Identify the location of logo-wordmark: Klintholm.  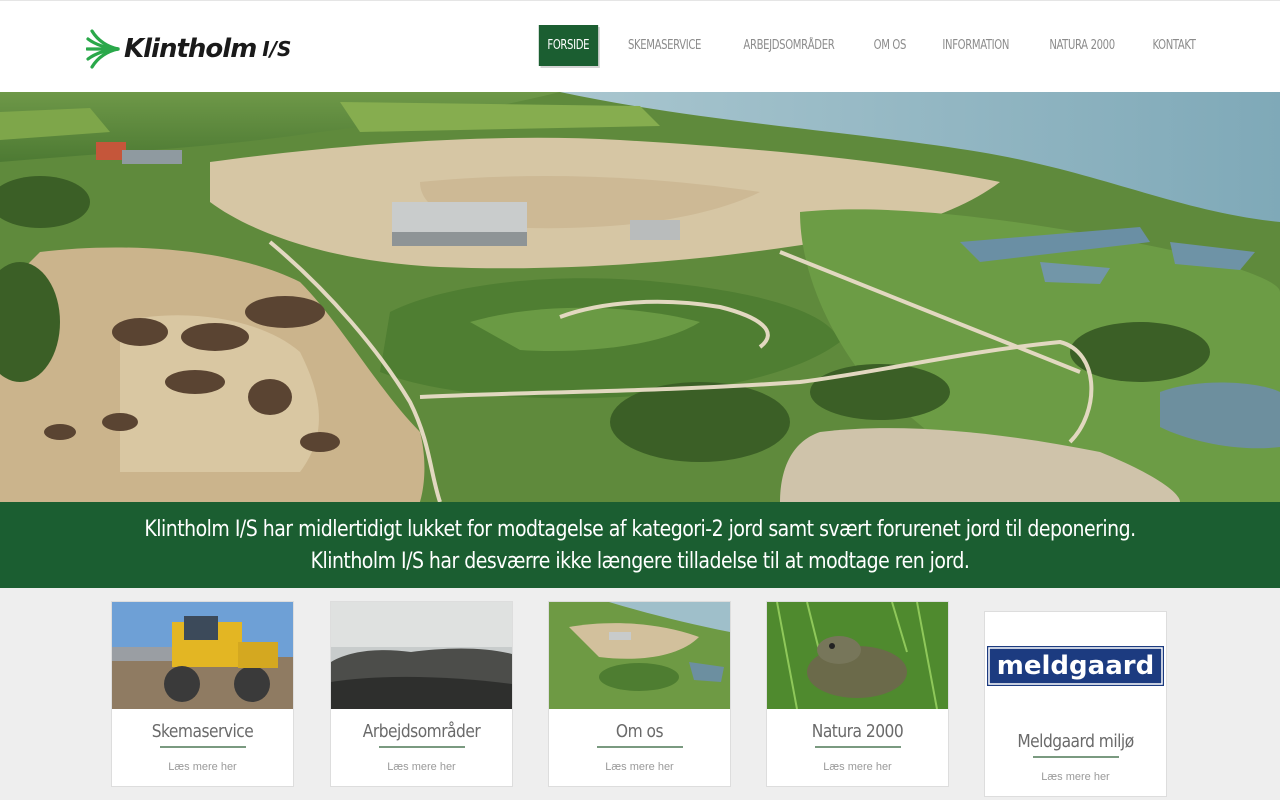
(190, 49).